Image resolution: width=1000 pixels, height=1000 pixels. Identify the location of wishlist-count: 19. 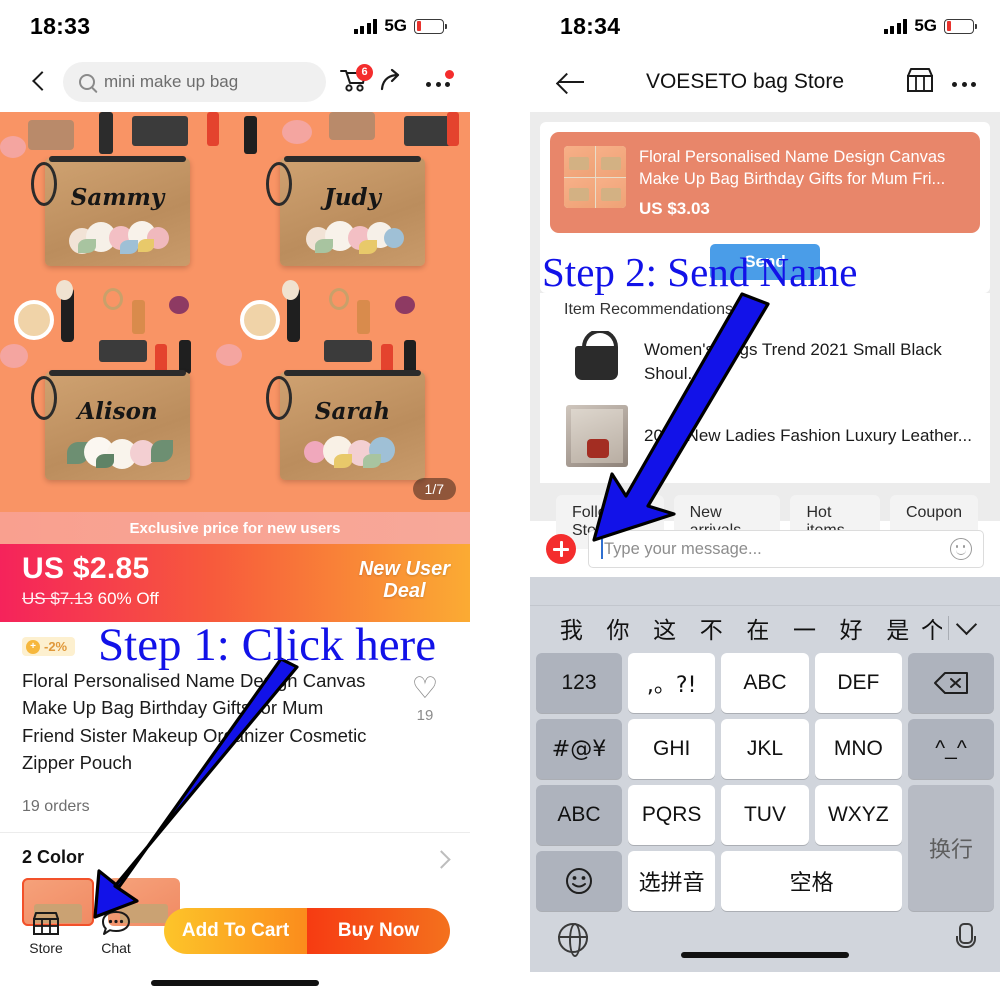
(425, 715).